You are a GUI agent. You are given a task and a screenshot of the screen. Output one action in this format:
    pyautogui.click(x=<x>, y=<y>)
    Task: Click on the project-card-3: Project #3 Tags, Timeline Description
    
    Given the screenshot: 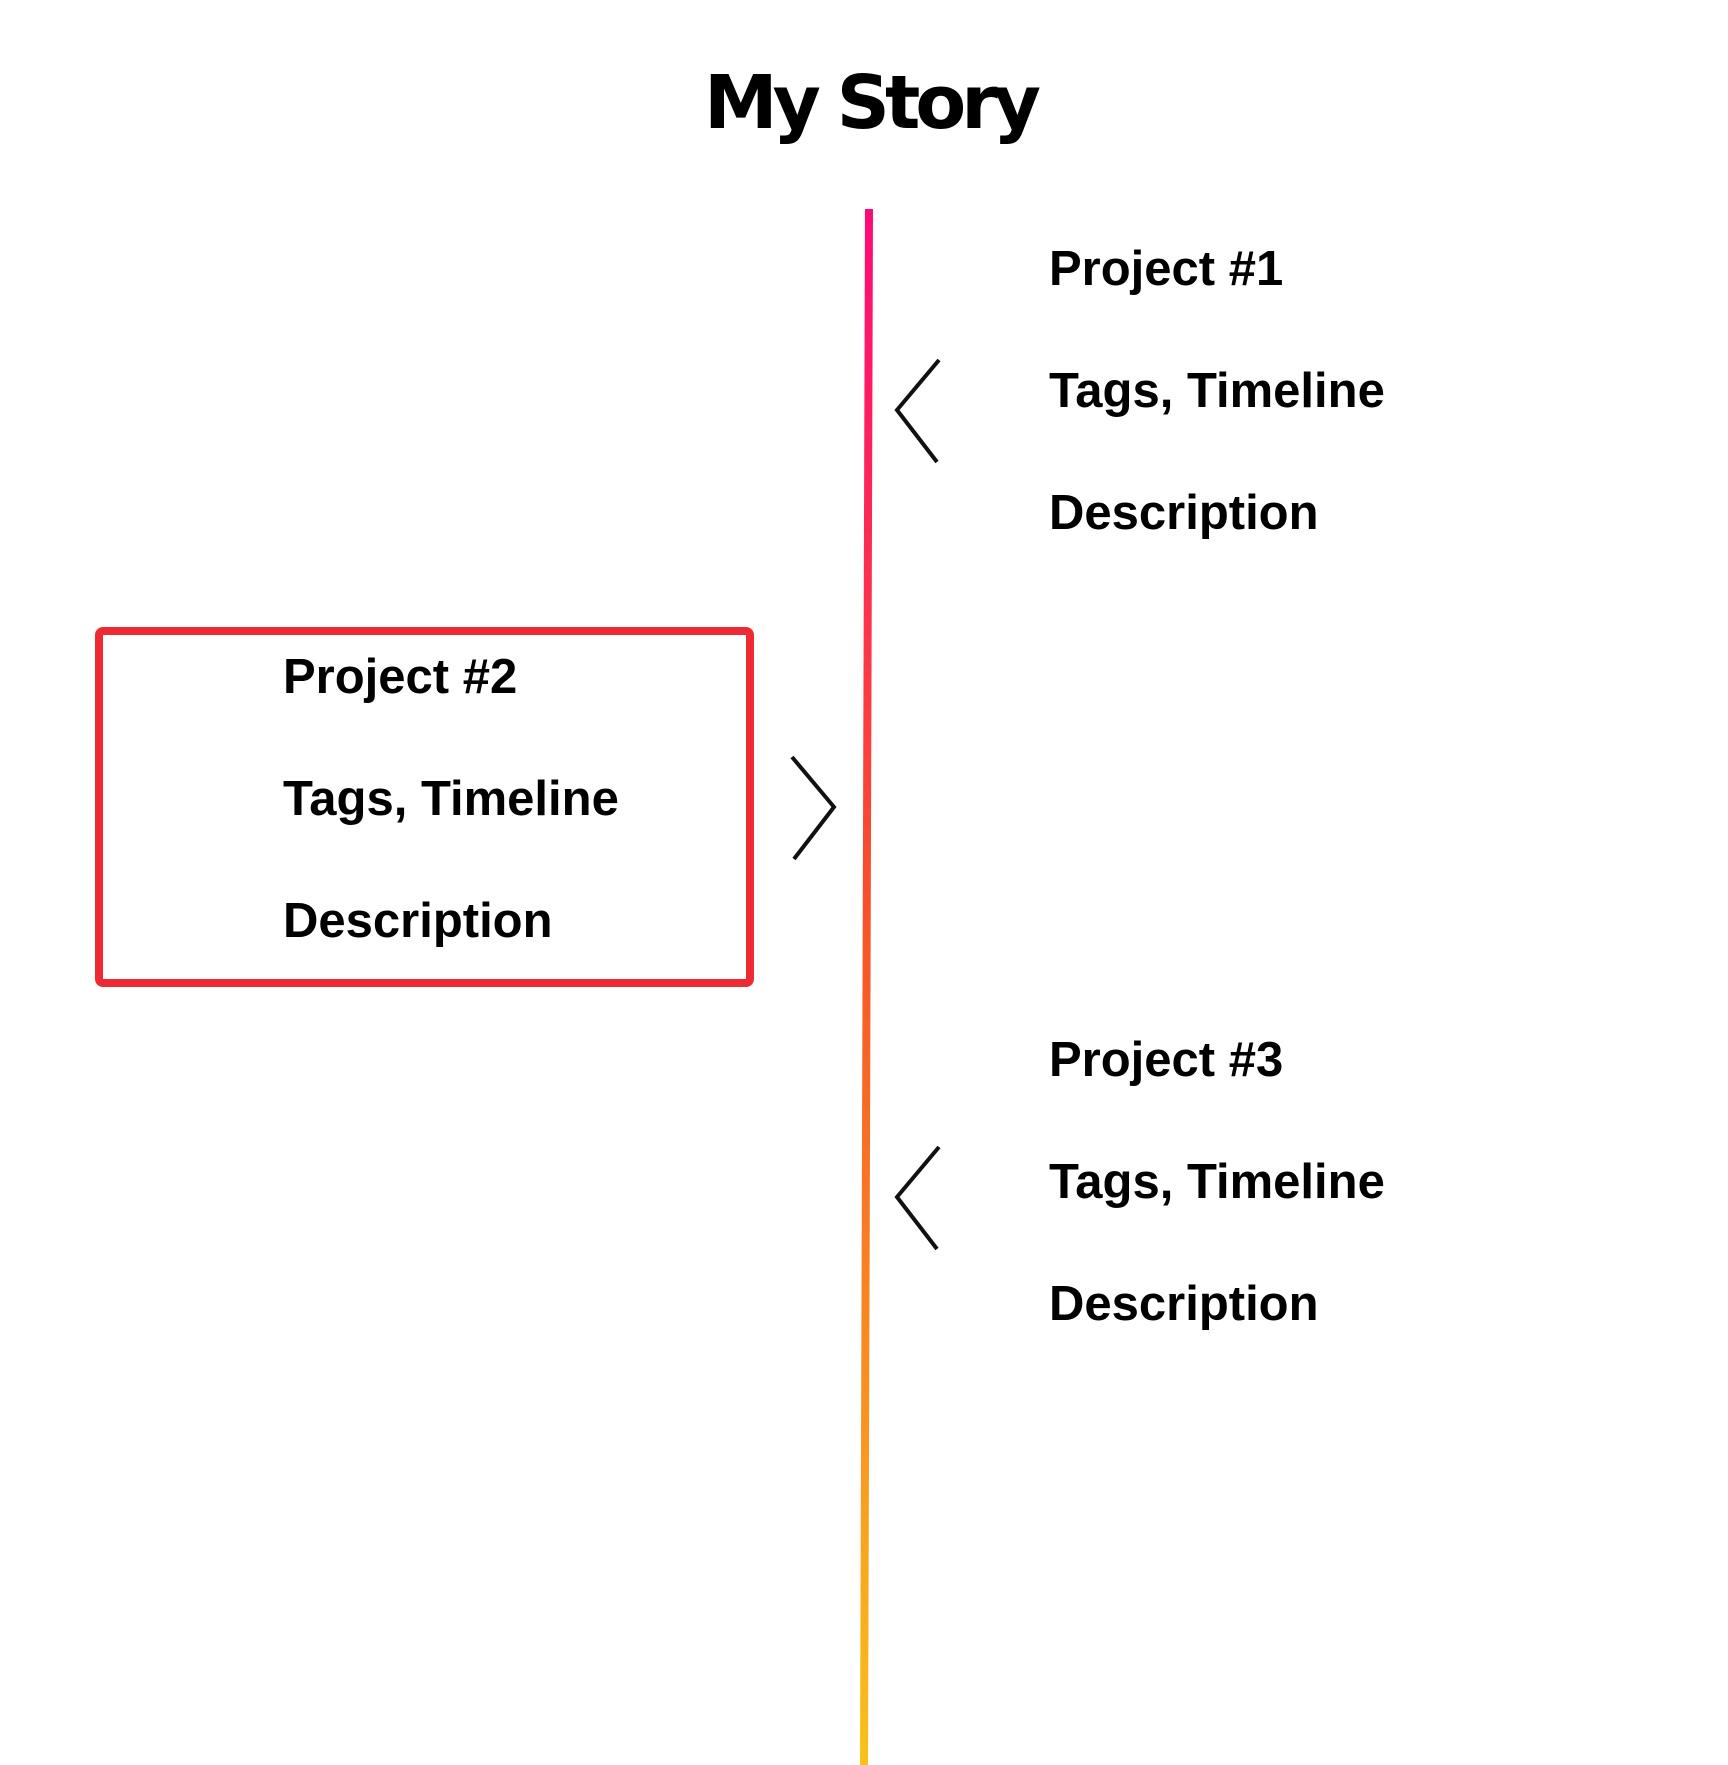 What is the action you would take?
    pyautogui.click(x=1299, y=1193)
    